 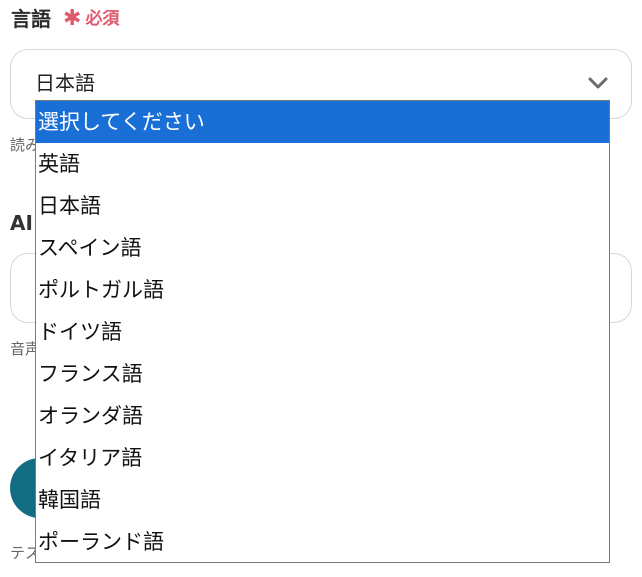 I want to click on dropdown-option-placeholder: 選択してください, so click(x=322, y=122).